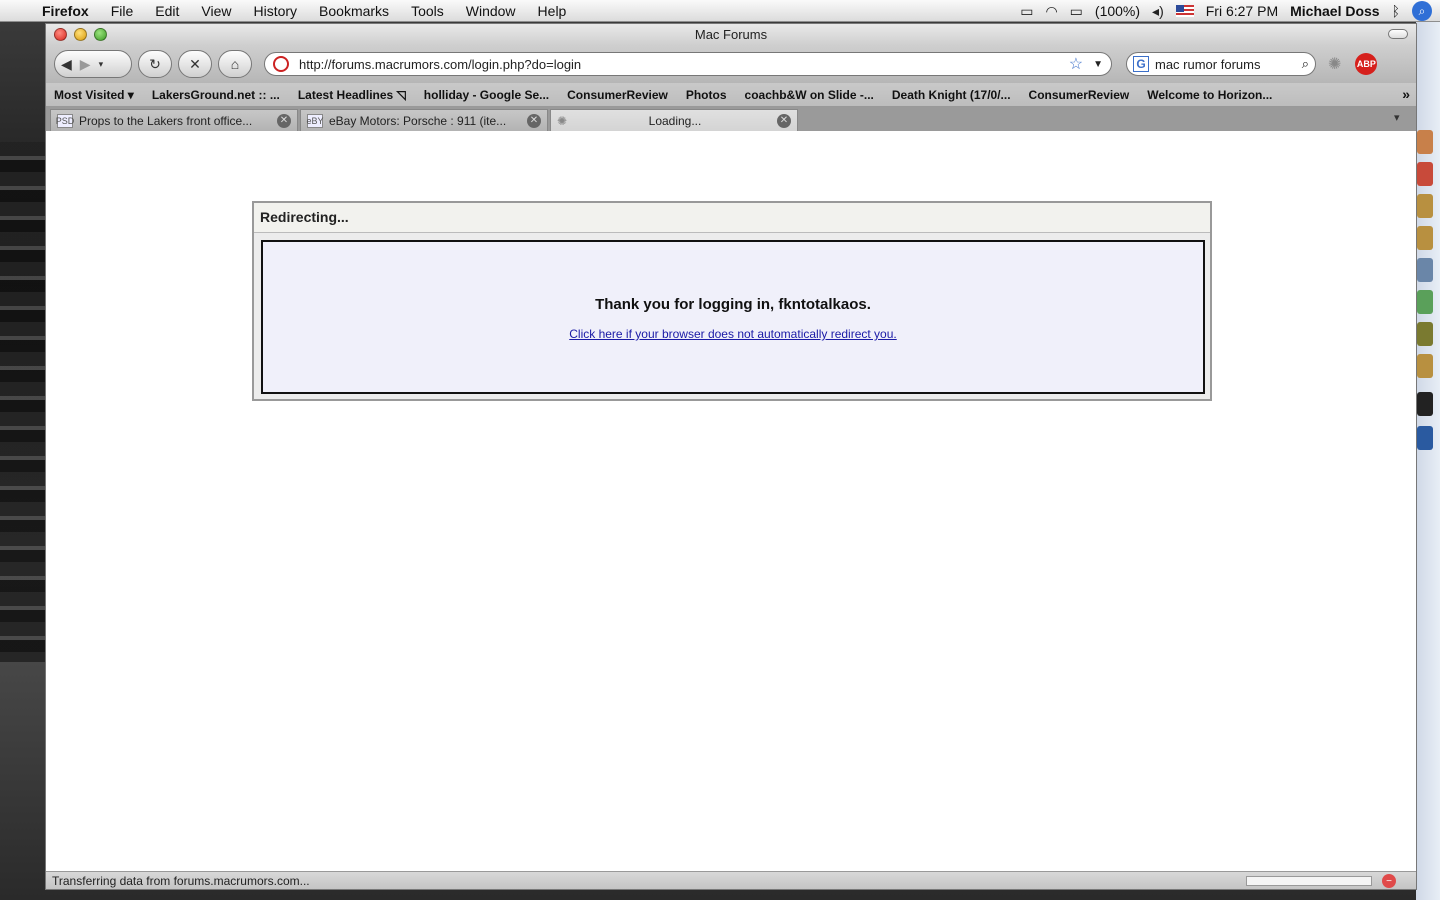 The width and height of the screenshot is (1440, 900). I want to click on search-icon: ⌕, so click(1305, 64).